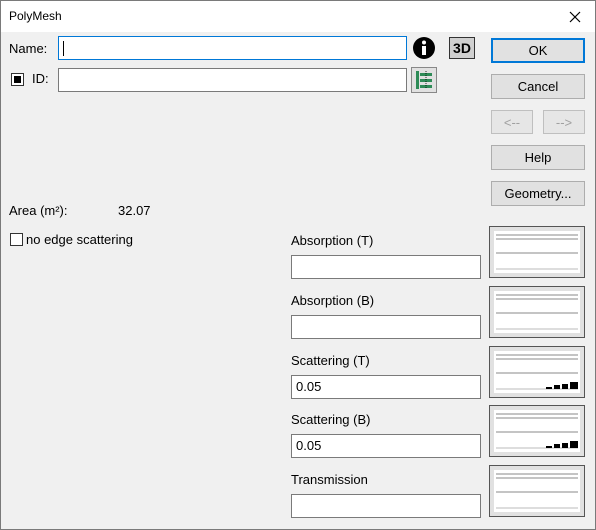  What do you see at coordinates (333, 300) in the screenshot?
I see `absorption-bottom-label: Absorption (B)` at bounding box center [333, 300].